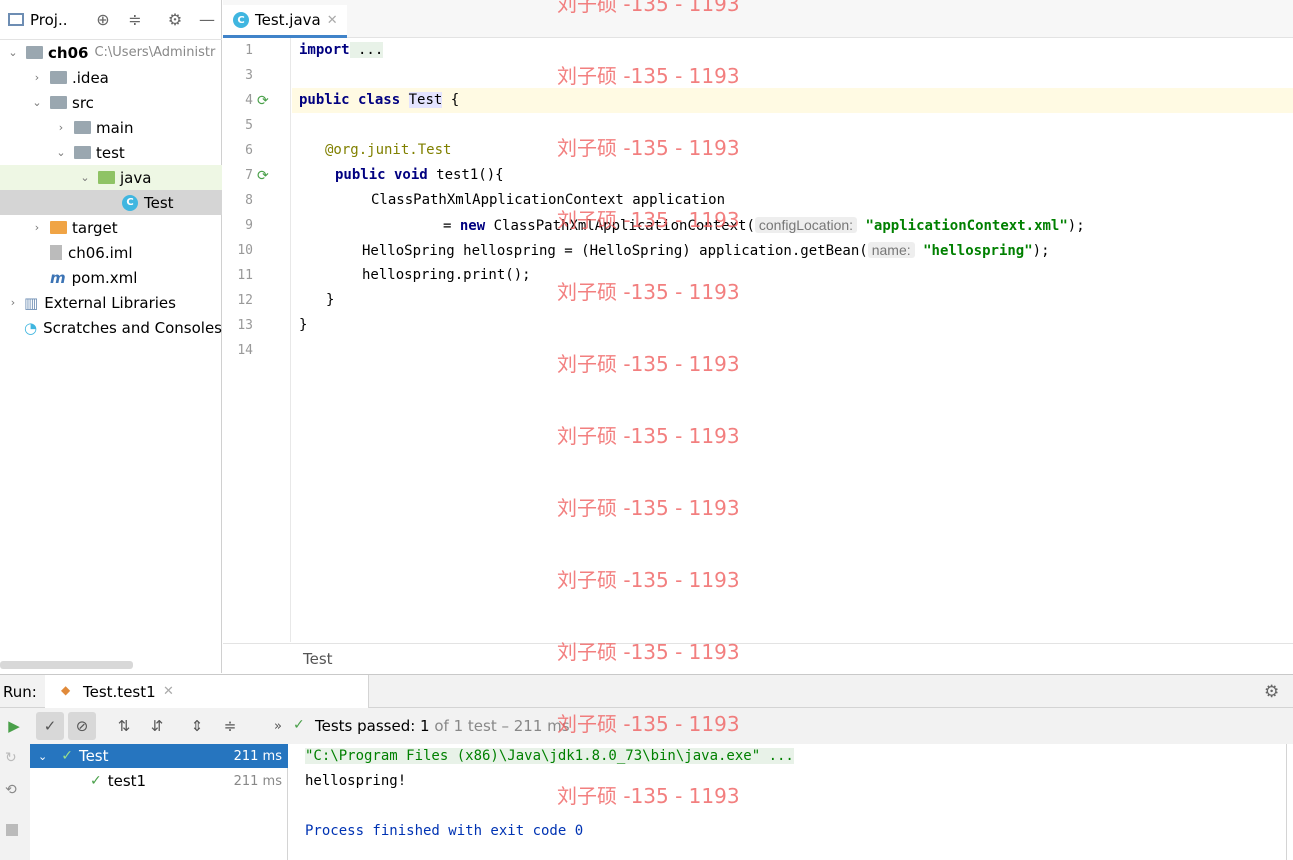 The width and height of the screenshot is (1293, 860). Describe the element at coordinates (11, 790) in the screenshot. I see `toggle-auto-test-icon: ⟲` at that location.